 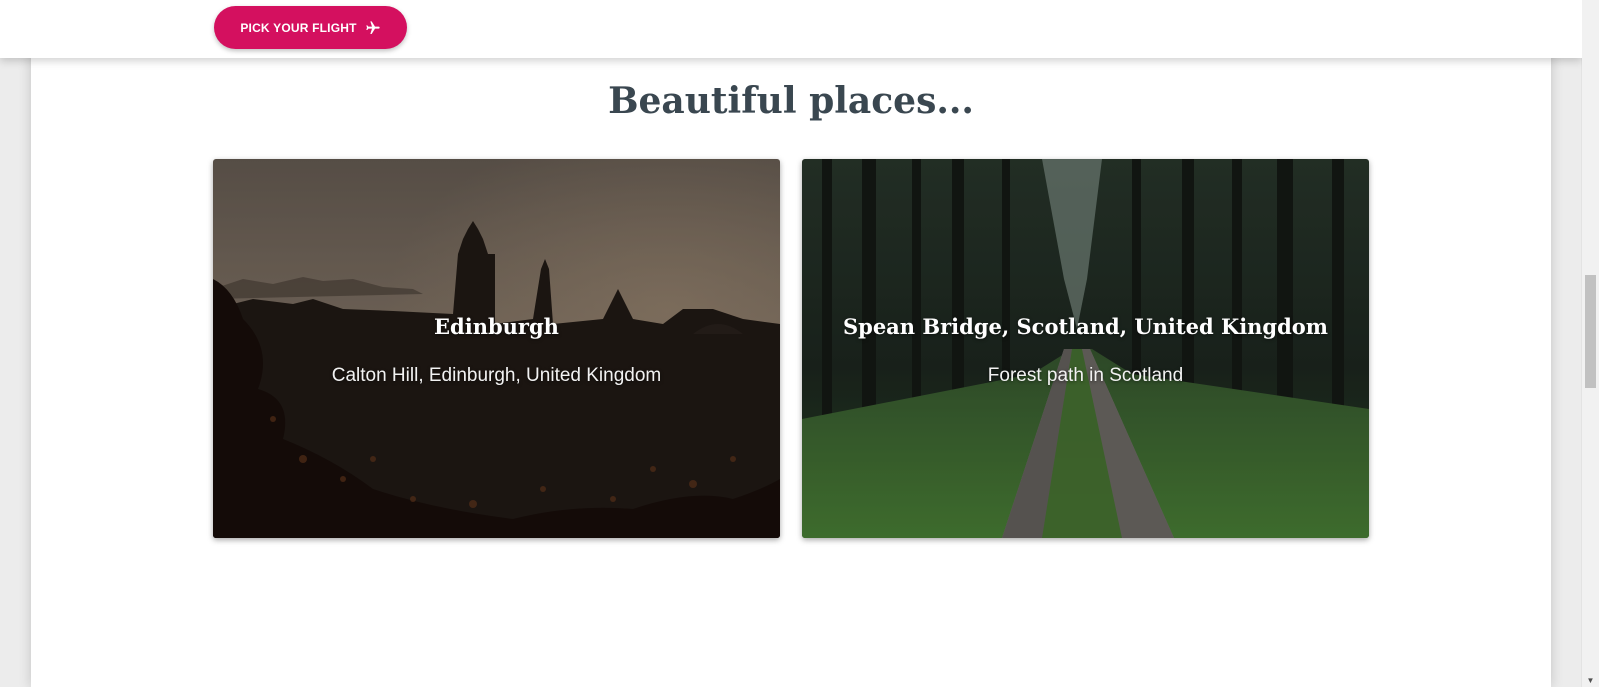 I want to click on place-title: Edinburgh, so click(x=496, y=326).